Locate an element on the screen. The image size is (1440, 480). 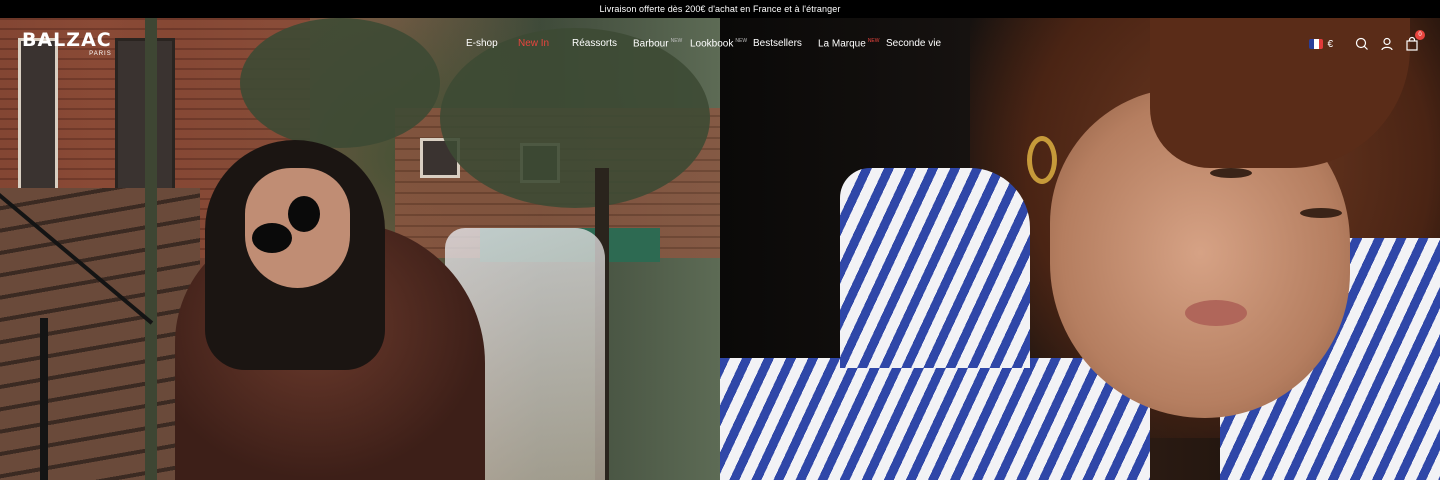
nav-label: La Marque is located at coordinates (842, 44).